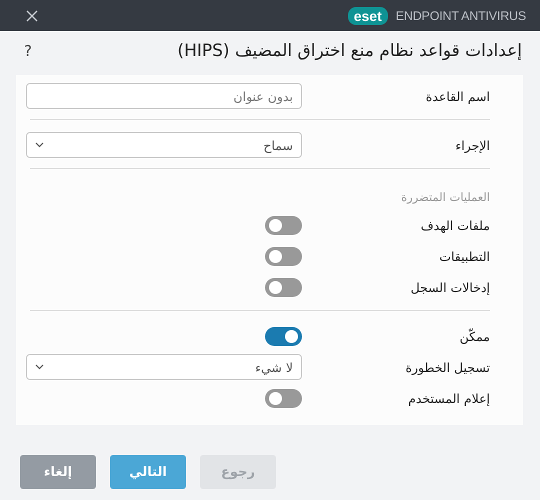  I want to click on toggle-label: ممكّن, so click(474, 336).